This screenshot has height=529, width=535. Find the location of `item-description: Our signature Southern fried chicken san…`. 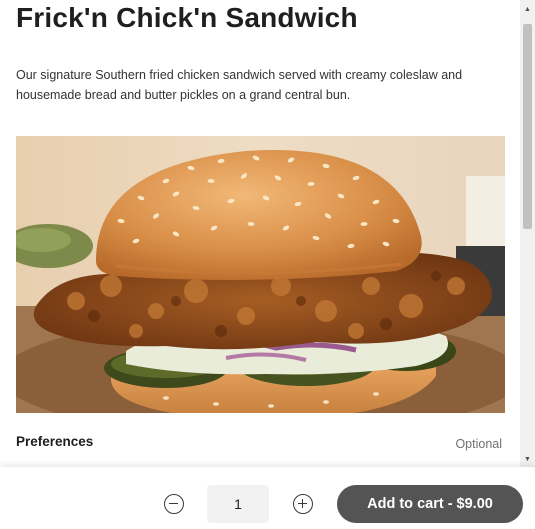

item-description: Our signature Southern fried chicken san… is located at coordinates (239, 85).